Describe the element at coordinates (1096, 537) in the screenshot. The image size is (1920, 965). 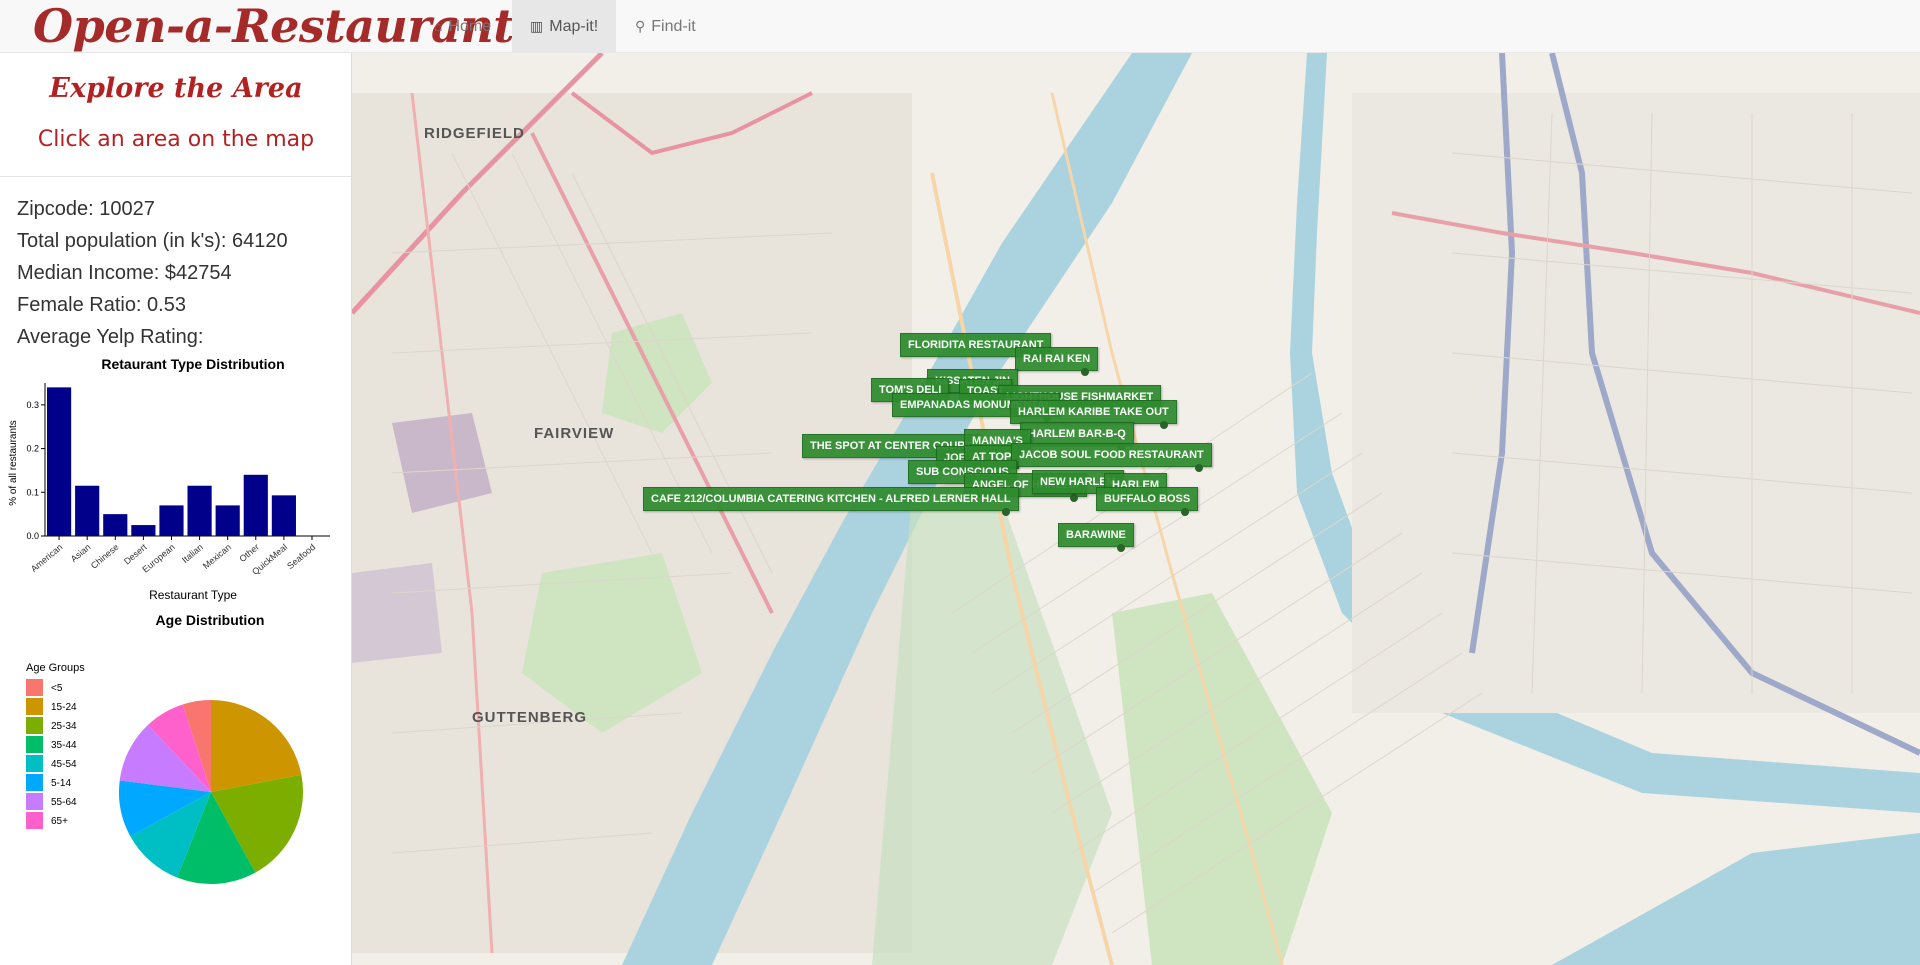
I see `marker-barawine: BARAWINE` at that location.